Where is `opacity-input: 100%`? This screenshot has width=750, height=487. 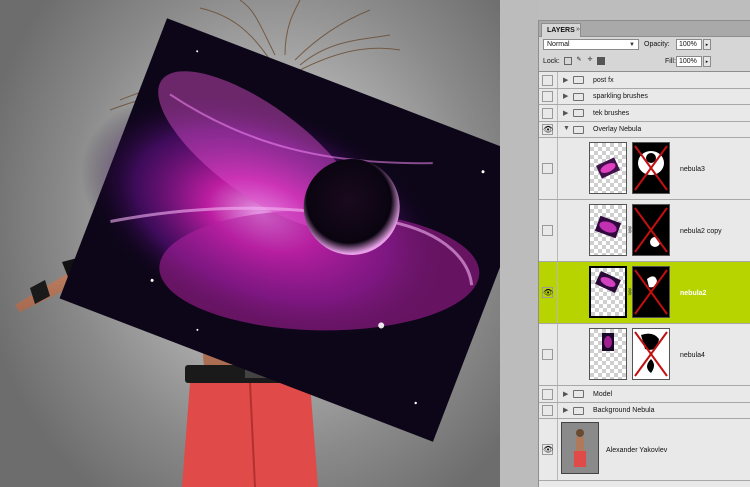
opacity-input: 100% is located at coordinates (689, 44).